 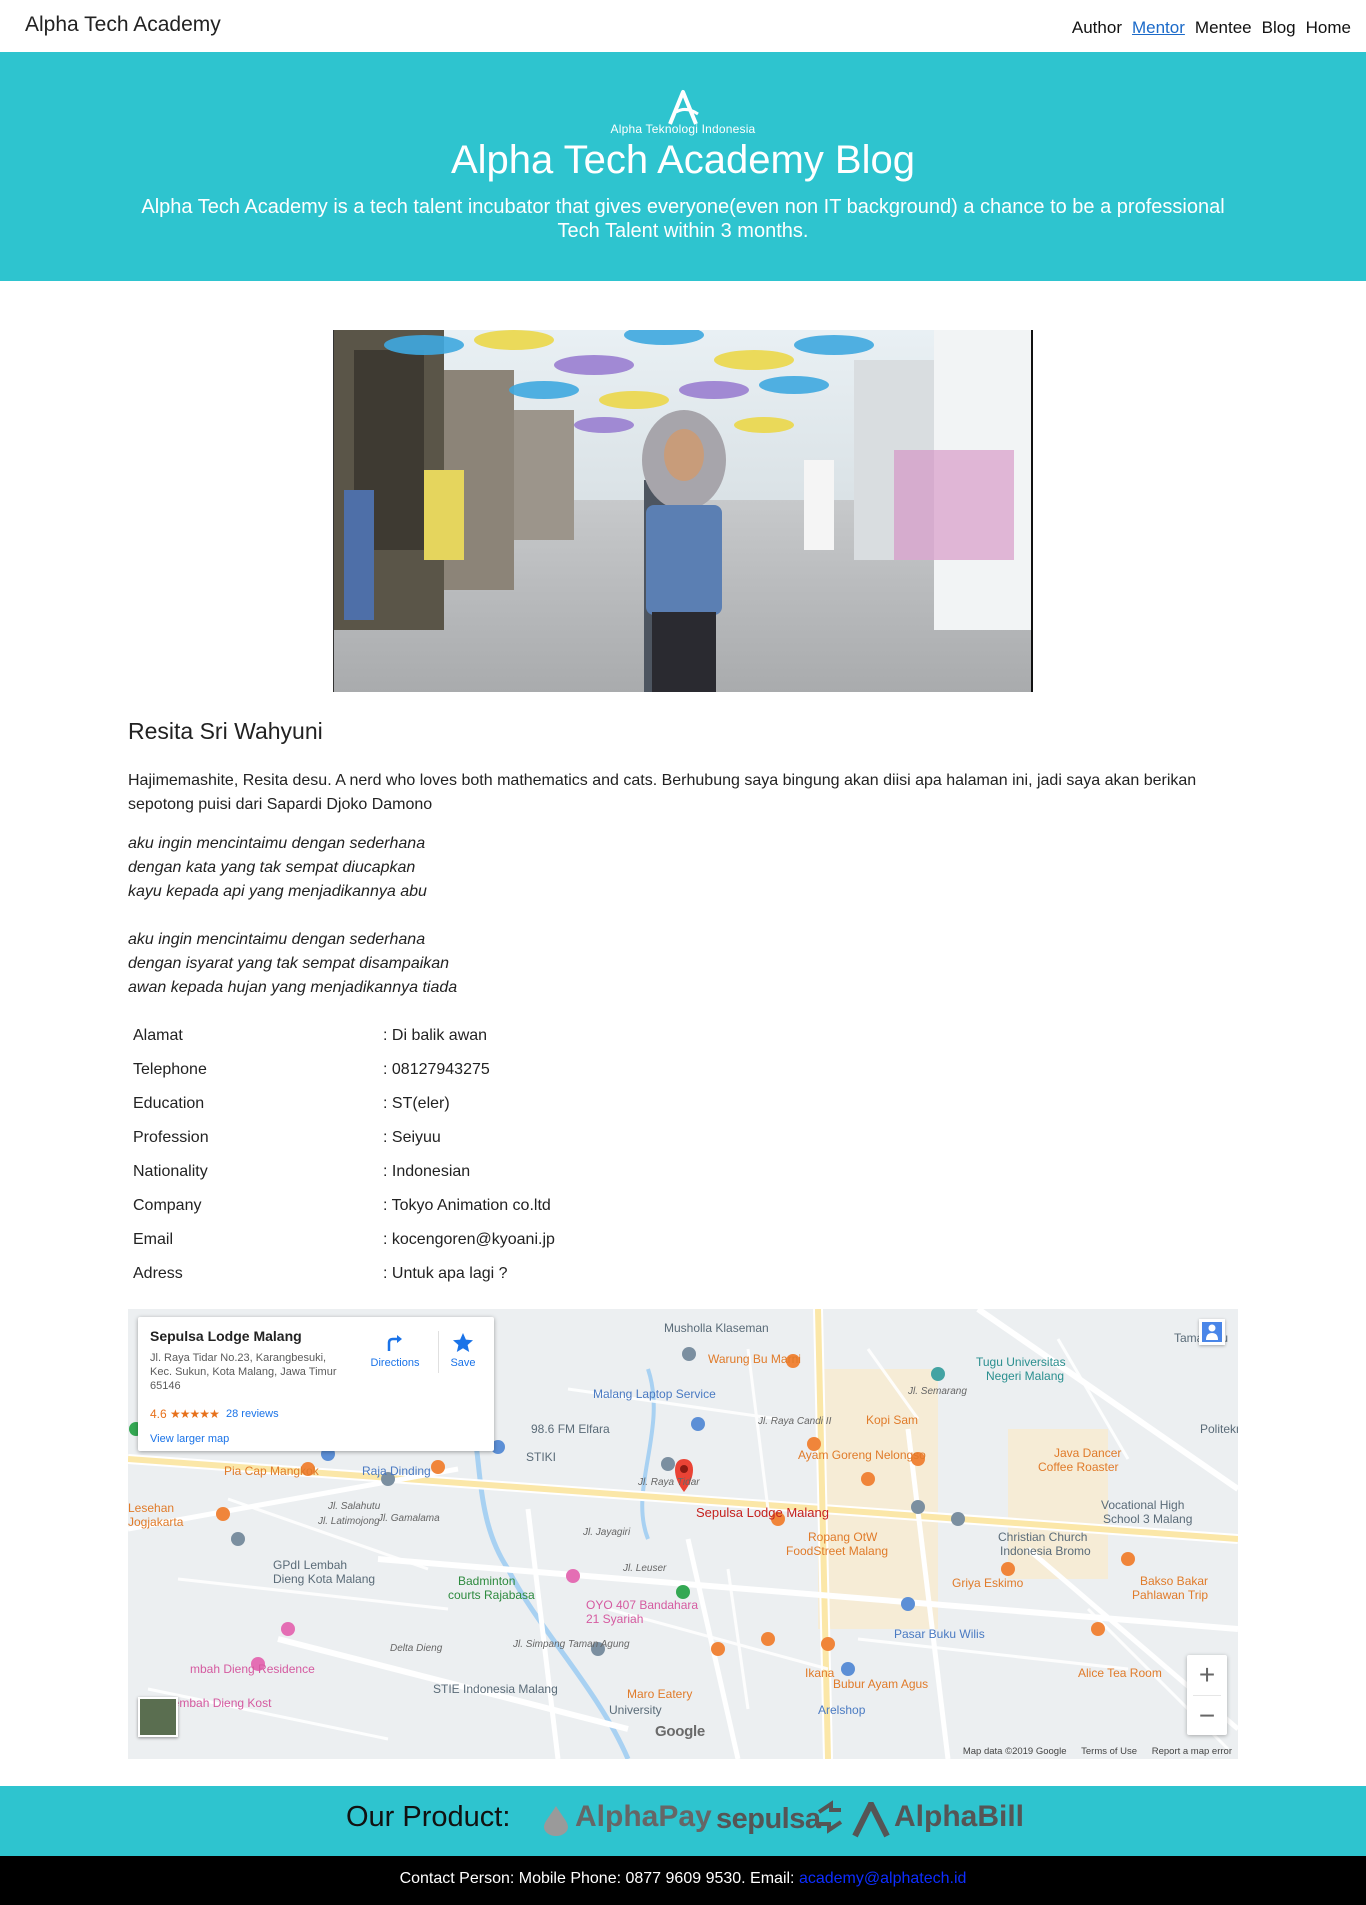 I want to click on nav-mentor: Mentor, so click(x=1158, y=28).